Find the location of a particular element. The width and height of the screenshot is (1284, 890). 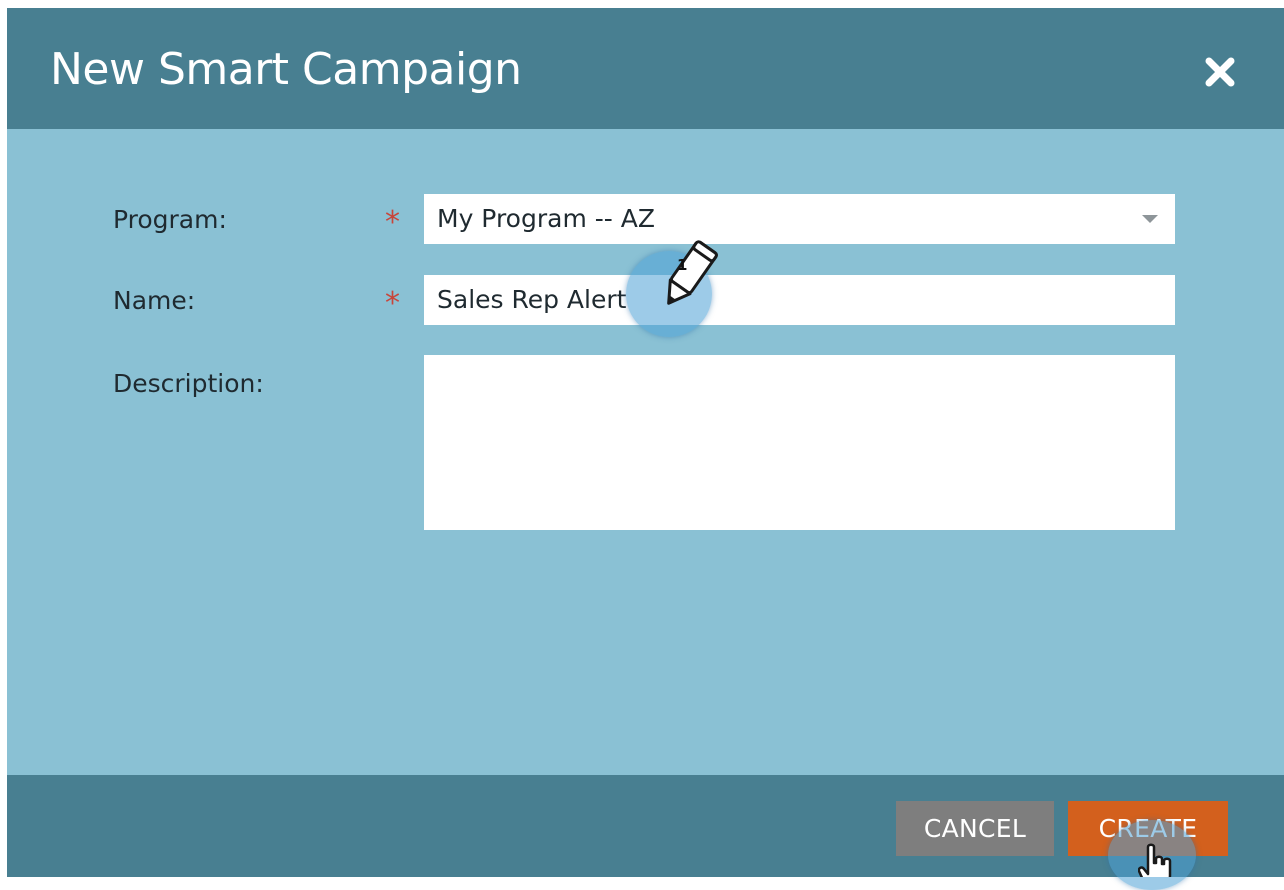

close-button is located at coordinates (1220, 72).